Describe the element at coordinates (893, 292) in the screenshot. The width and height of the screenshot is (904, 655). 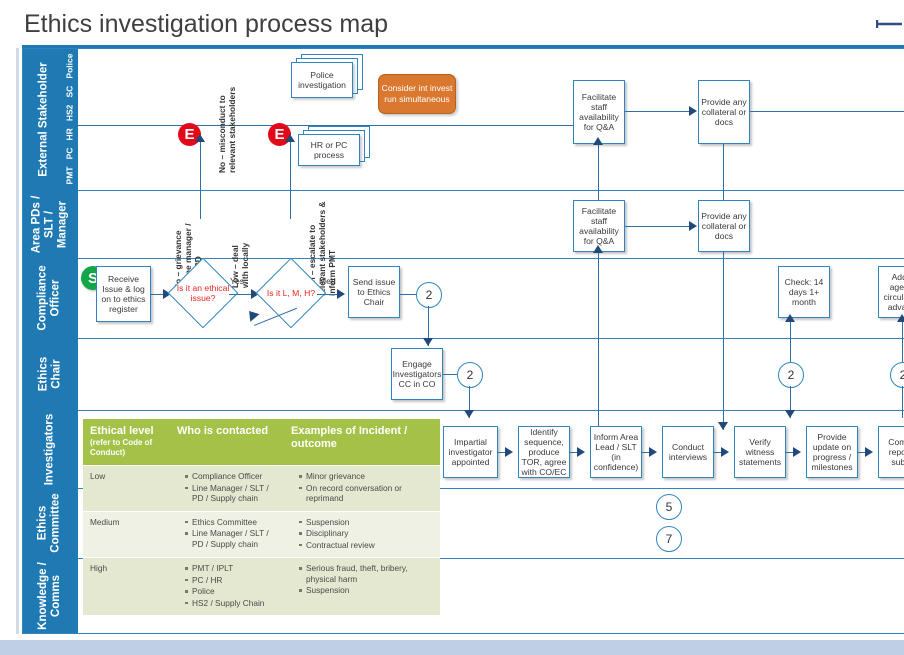
I see `add-to-agenda-label: Add to agenda circulate in advance` at that location.